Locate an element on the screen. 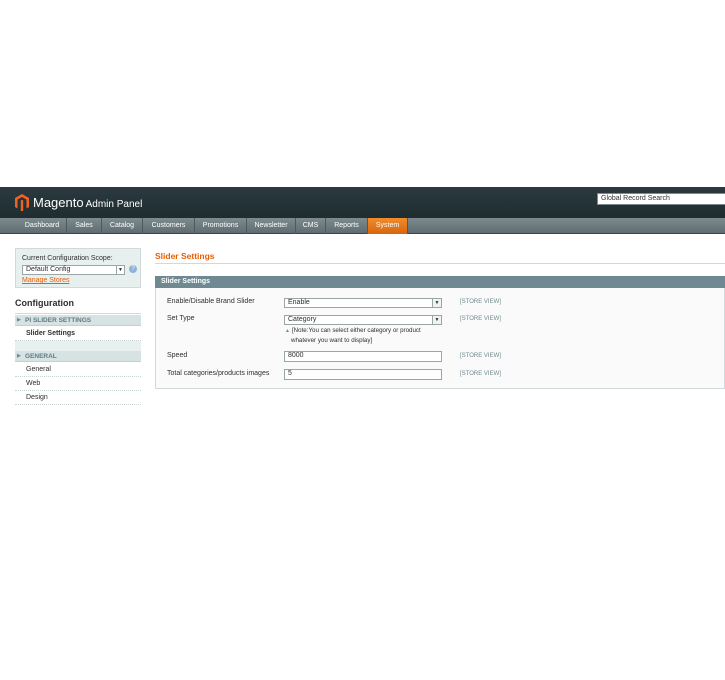 The height and width of the screenshot is (680, 725). select-value: Enable is located at coordinates (299, 302).